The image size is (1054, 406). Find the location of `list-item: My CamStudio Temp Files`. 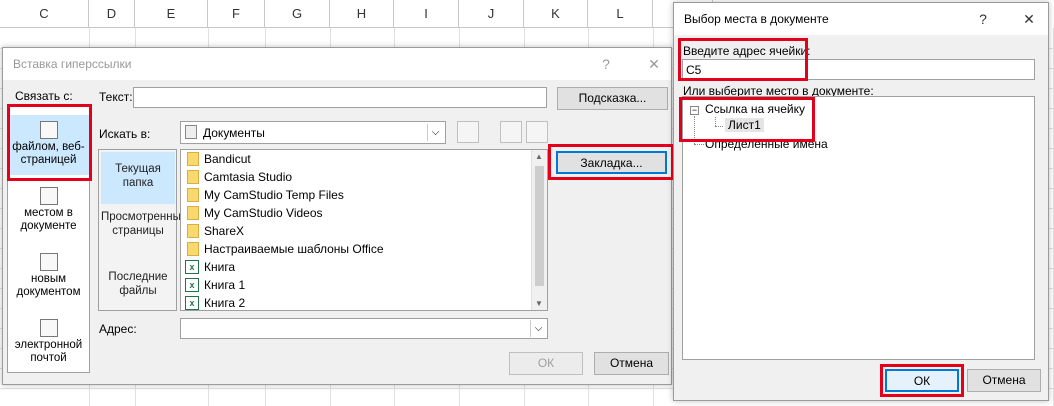

list-item: My CamStudio Temp Files is located at coordinates (264, 195).